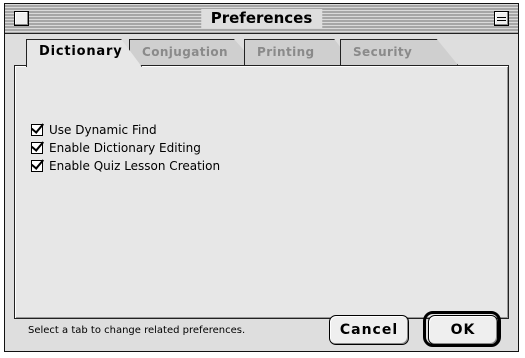 Image resolution: width=525 pixels, height=358 pixels. I want to click on close-box-icon, so click(21, 18).